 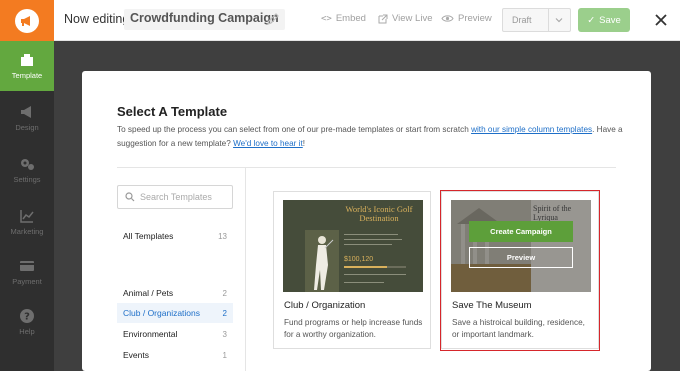 I want to click on card-title: Club / Organization, so click(x=325, y=305).